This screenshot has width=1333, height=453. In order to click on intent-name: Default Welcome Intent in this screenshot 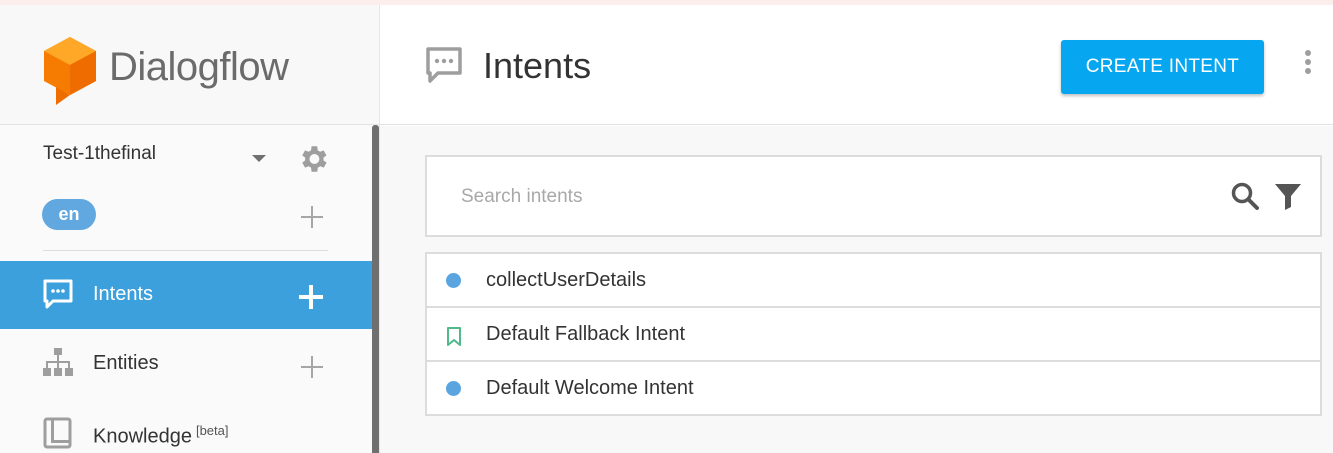, I will do `click(590, 388)`.